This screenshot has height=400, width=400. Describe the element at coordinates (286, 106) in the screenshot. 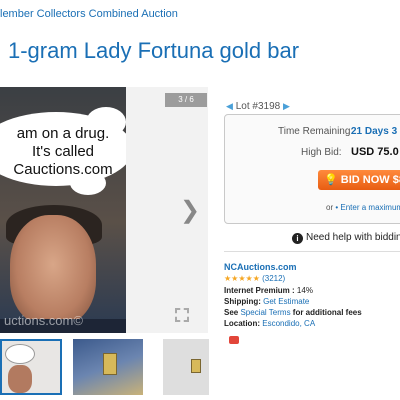

I see `next-lot-icon: ▶` at that location.